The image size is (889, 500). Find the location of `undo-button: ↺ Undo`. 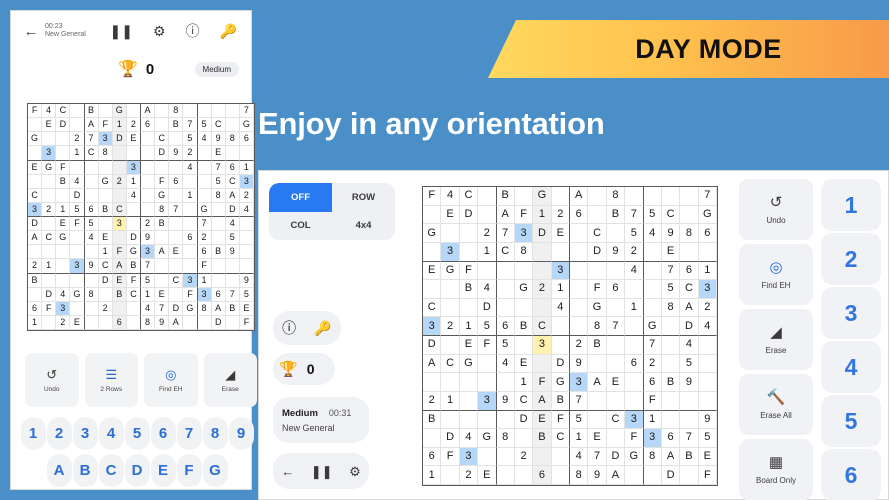

undo-button: ↺ Undo is located at coordinates (52, 380).